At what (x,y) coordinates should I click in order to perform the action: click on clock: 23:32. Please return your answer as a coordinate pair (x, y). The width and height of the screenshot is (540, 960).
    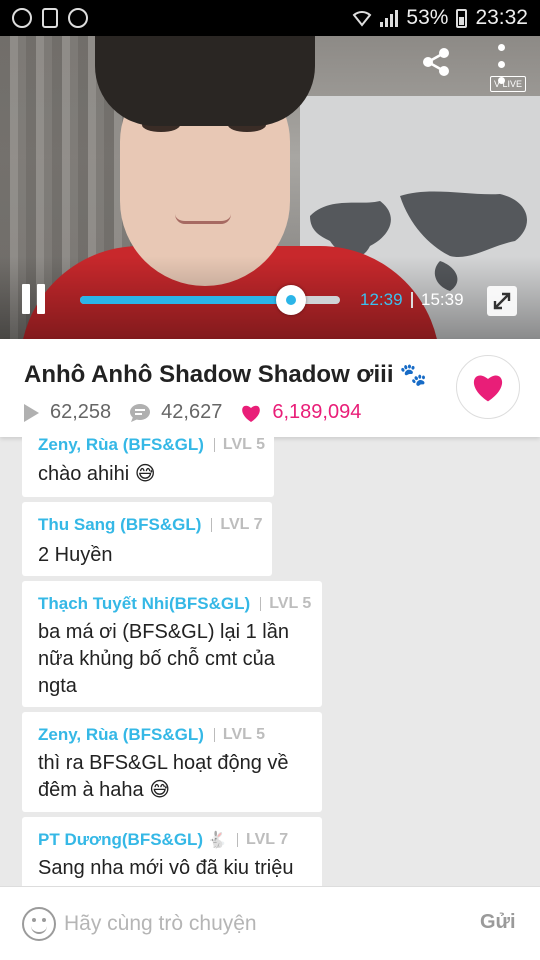
    Looking at the image, I should click on (501, 17).